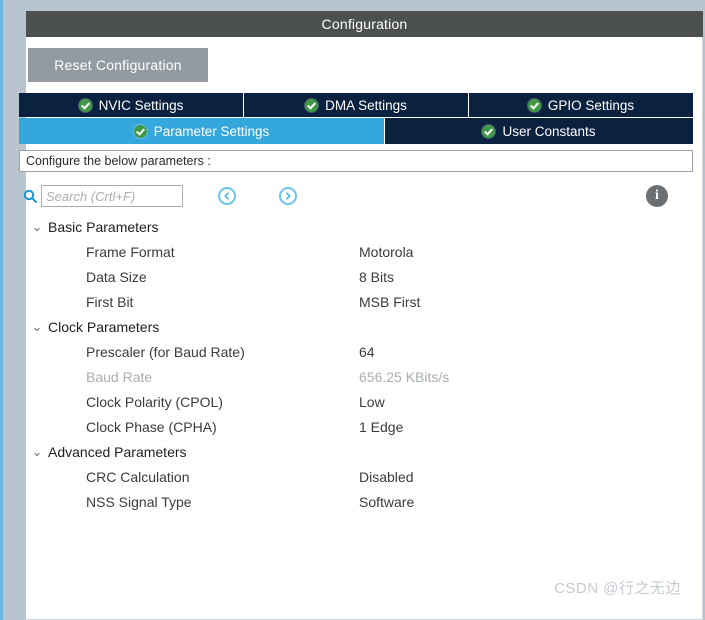  I want to click on param-name: Data Size, so click(116, 276).